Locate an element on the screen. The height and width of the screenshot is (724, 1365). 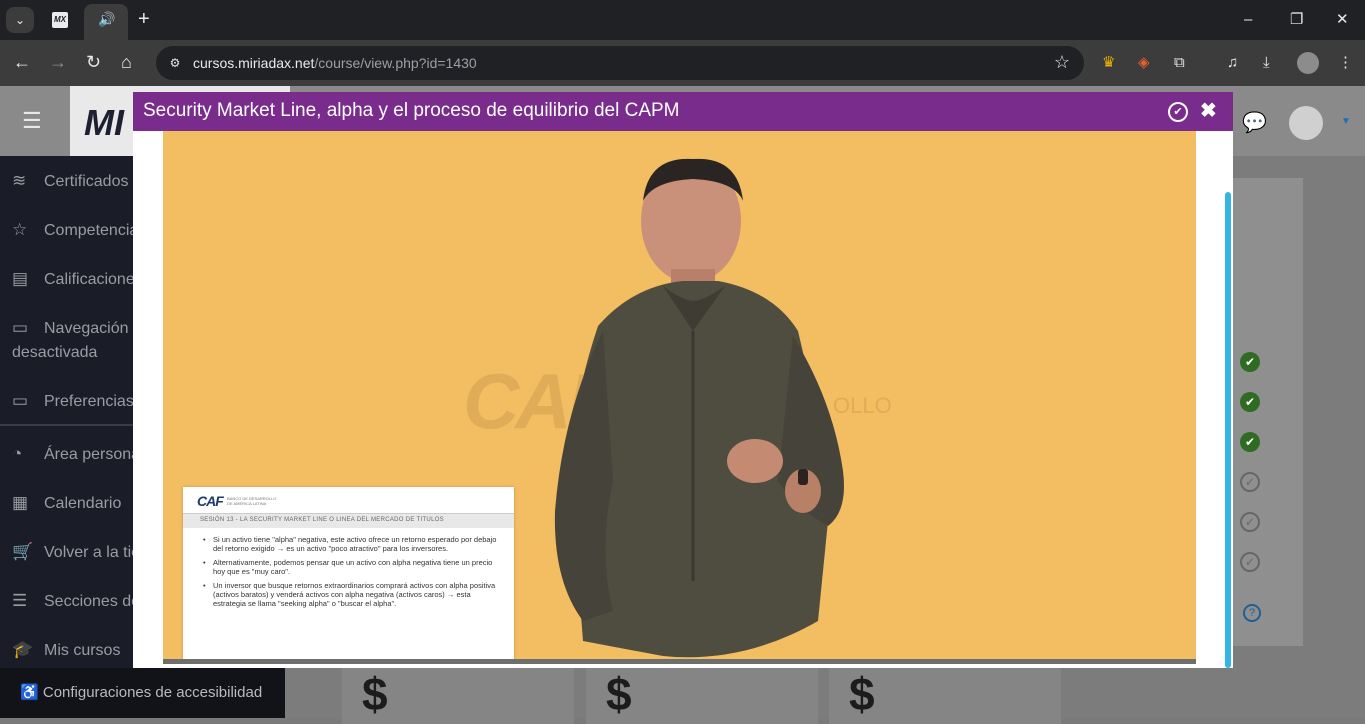
close-window-icon: ✕ is located at coordinates (1342, 20).